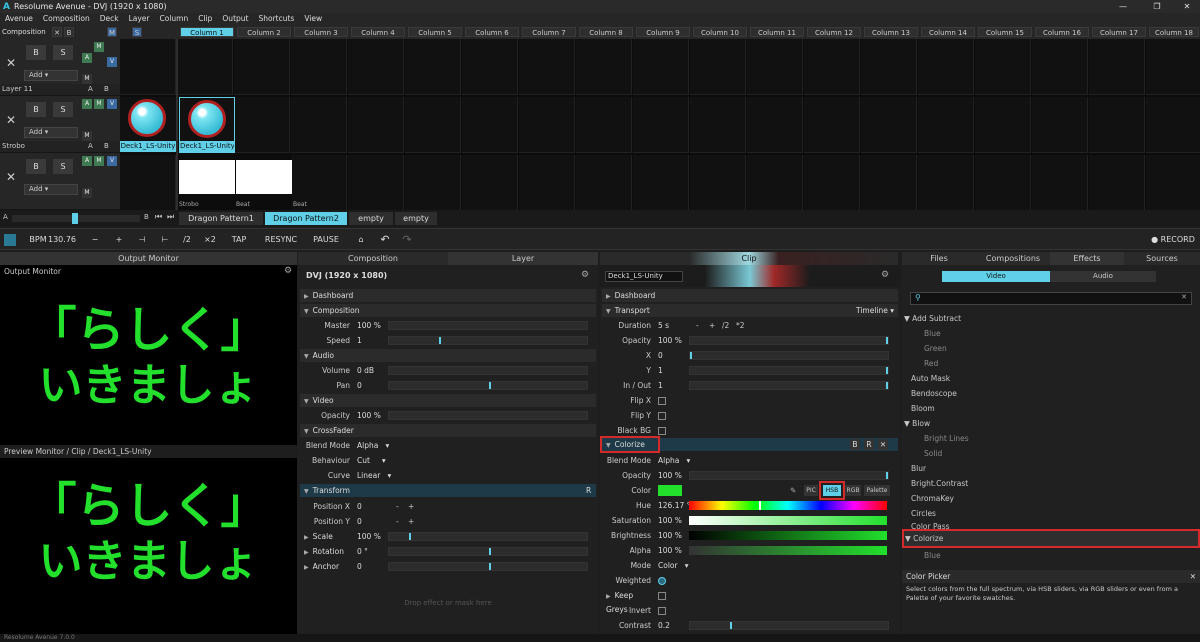 This screenshot has height=642, width=1200. Describe the element at coordinates (875, 310) in the screenshot. I see `timeline-dropdown: Timeline ▾` at that location.